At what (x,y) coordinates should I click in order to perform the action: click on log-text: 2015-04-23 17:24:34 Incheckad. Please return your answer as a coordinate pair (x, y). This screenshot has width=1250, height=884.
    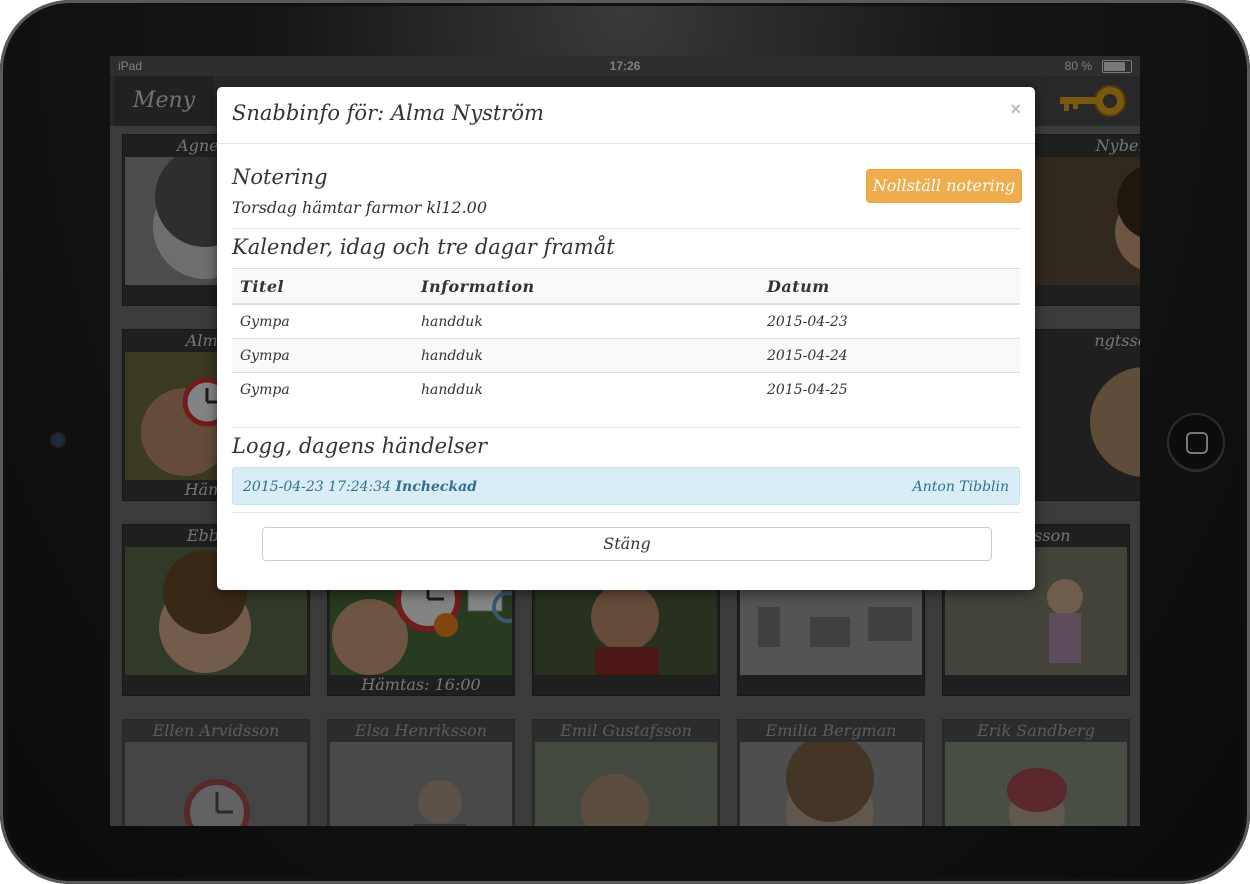
    Looking at the image, I should click on (360, 487).